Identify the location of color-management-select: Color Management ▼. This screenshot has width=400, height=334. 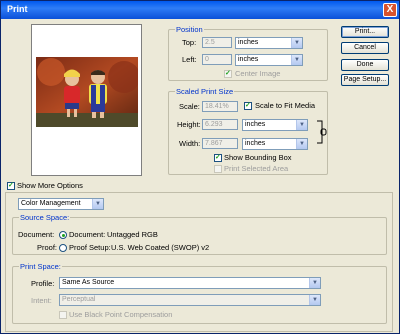
(61, 204).